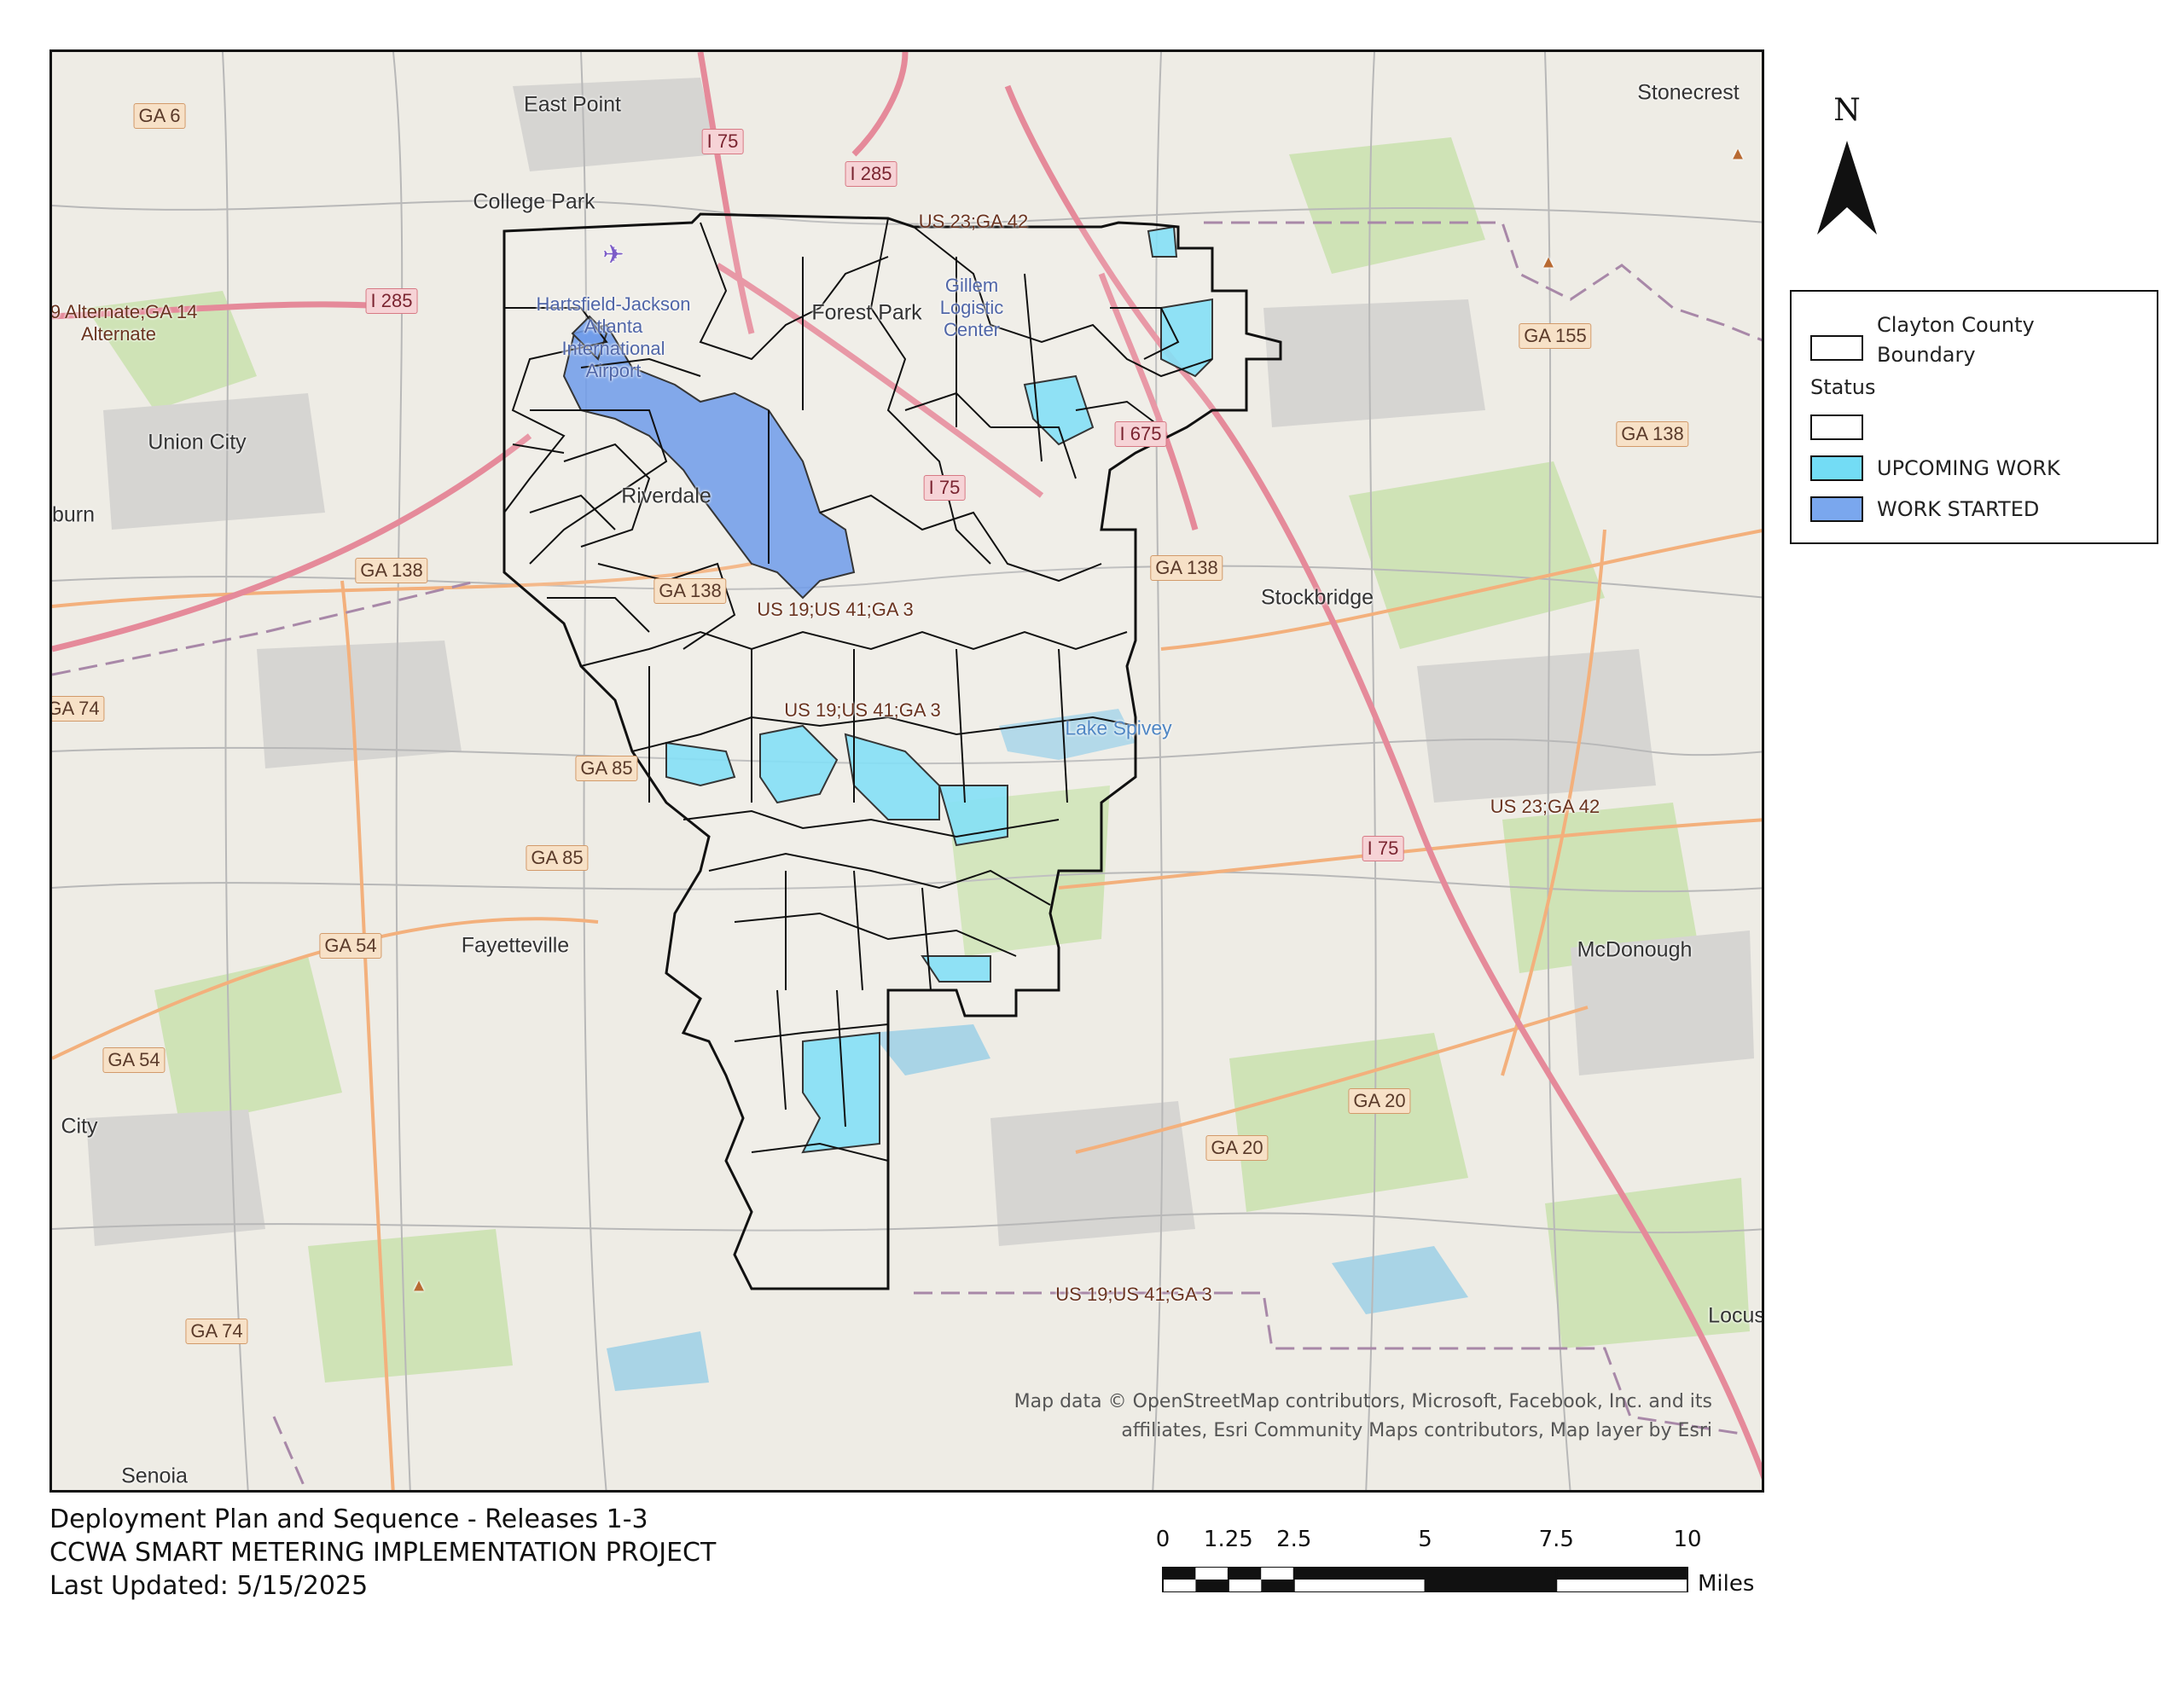 Image resolution: width=2184 pixels, height=1687 pixels. What do you see at coordinates (1689, 93) in the screenshot?
I see `place-label: Stonecrest` at bounding box center [1689, 93].